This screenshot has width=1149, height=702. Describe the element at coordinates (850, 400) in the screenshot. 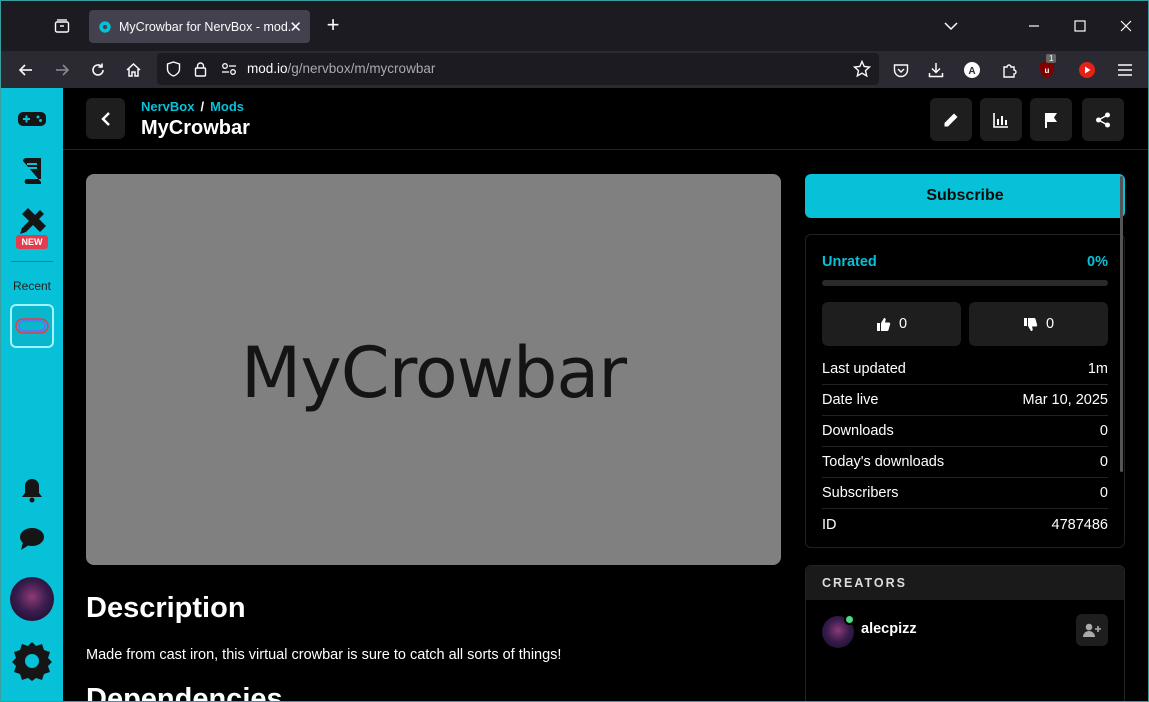

I see `stat-label: Date live` at that location.